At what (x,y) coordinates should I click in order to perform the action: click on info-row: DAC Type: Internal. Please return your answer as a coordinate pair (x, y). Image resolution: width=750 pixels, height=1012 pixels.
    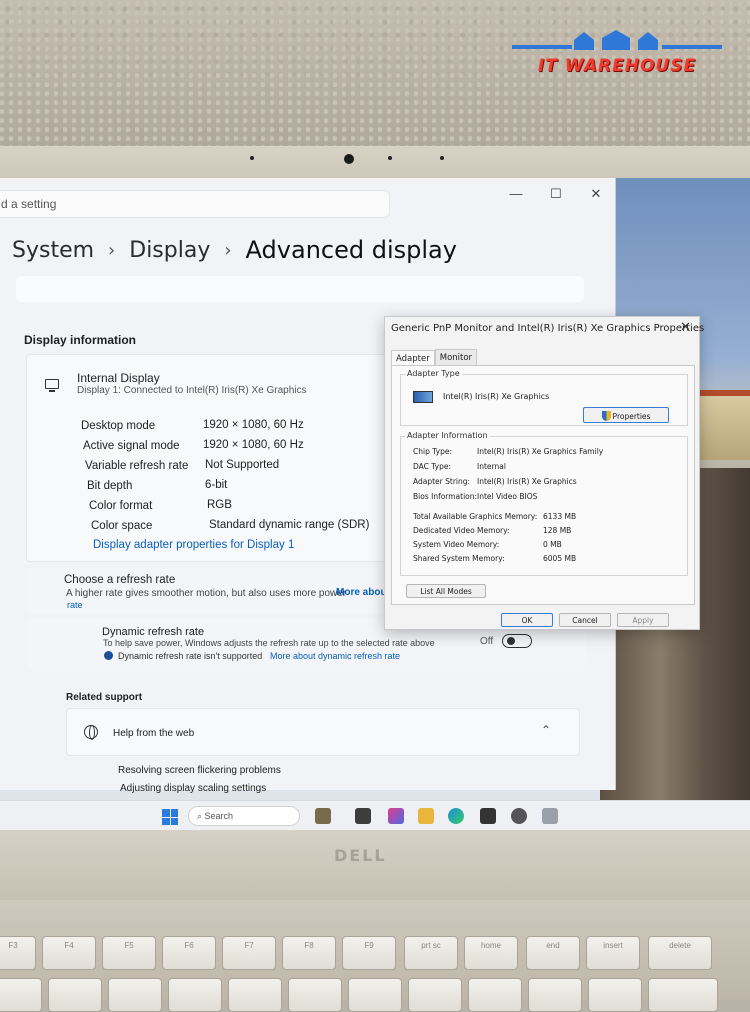
    Looking at the image, I should click on (459, 466).